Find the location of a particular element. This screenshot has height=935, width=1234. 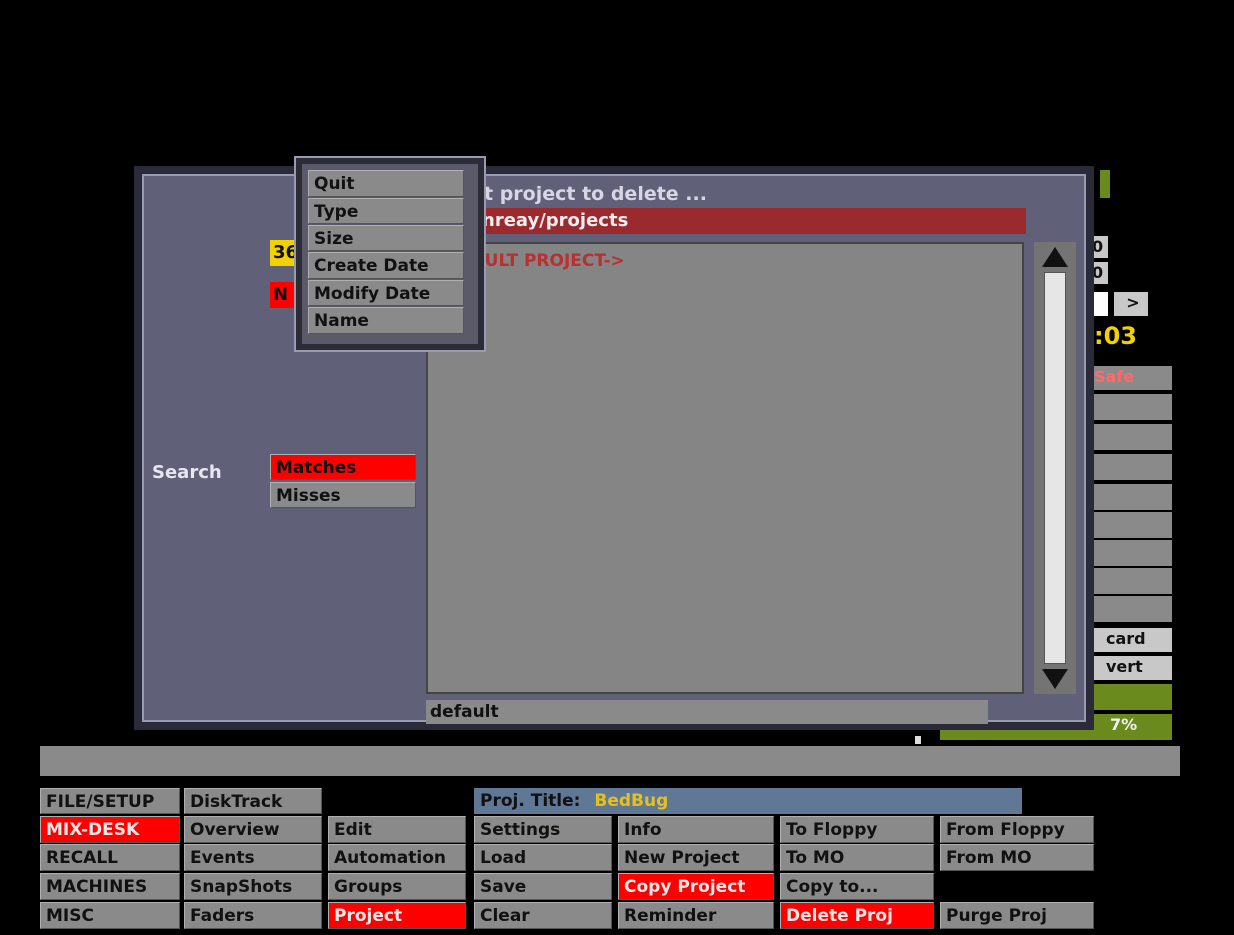

menu-disktrack: DiskTrack is located at coordinates (253, 801).